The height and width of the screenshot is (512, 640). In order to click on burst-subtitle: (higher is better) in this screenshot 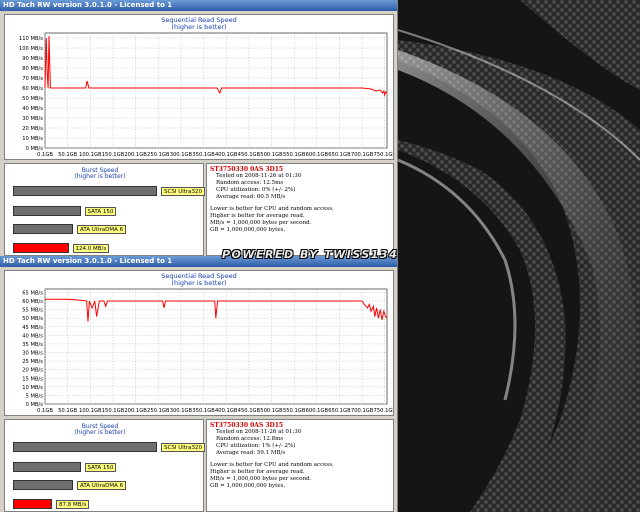, I will do `click(100, 432)`.